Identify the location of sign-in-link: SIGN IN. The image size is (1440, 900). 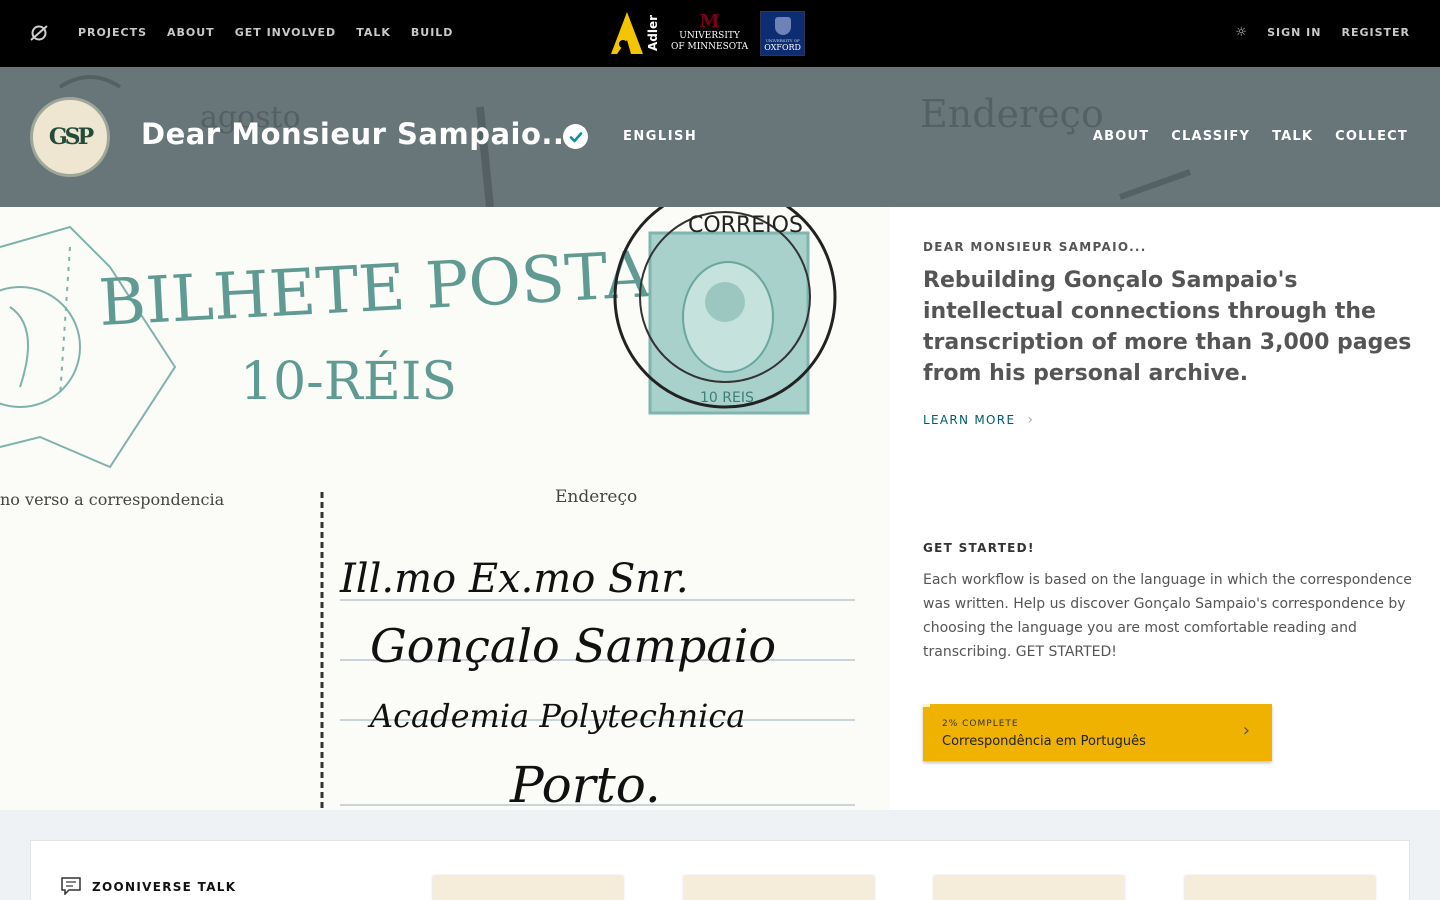
(1294, 32).